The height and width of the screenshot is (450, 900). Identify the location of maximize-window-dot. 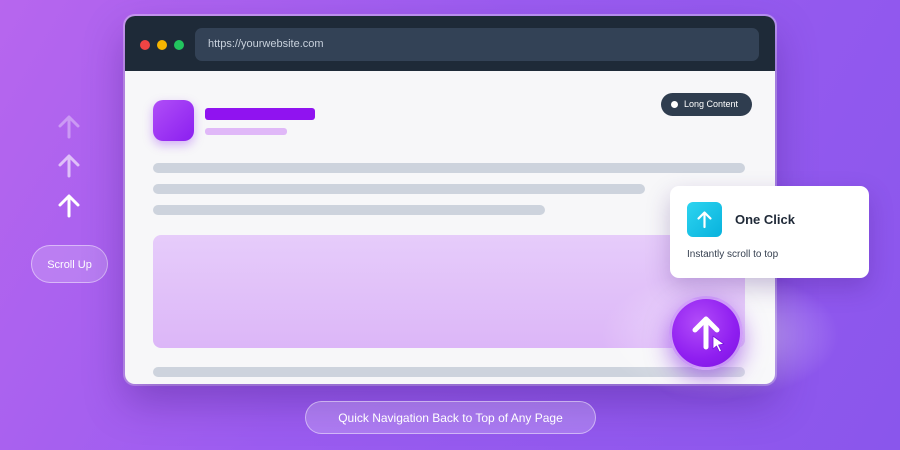
(179, 45).